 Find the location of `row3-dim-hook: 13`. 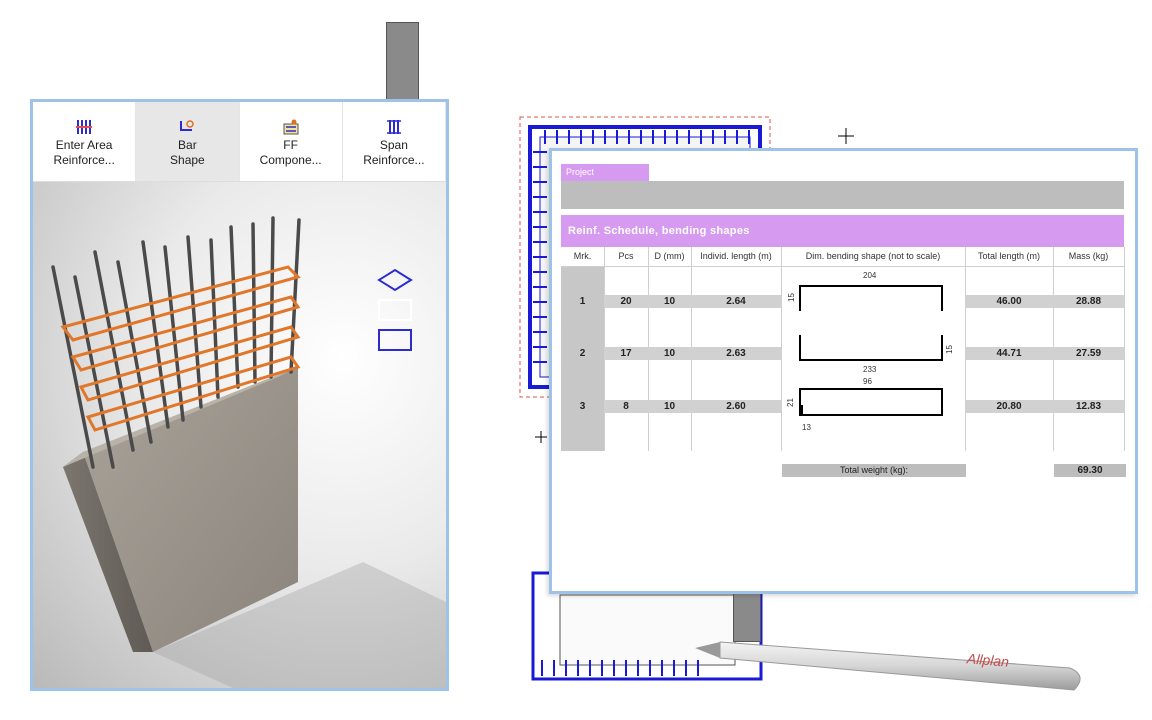

row3-dim-hook: 13 is located at coordinates (806, 427).